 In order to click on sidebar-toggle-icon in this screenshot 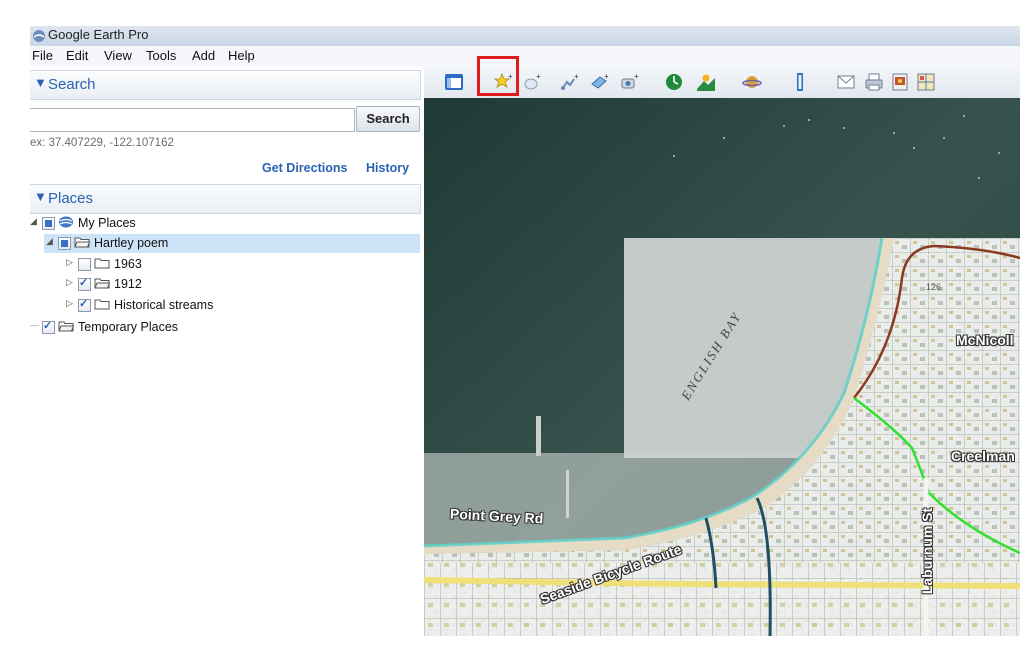, I will do `click(454, 82)`.